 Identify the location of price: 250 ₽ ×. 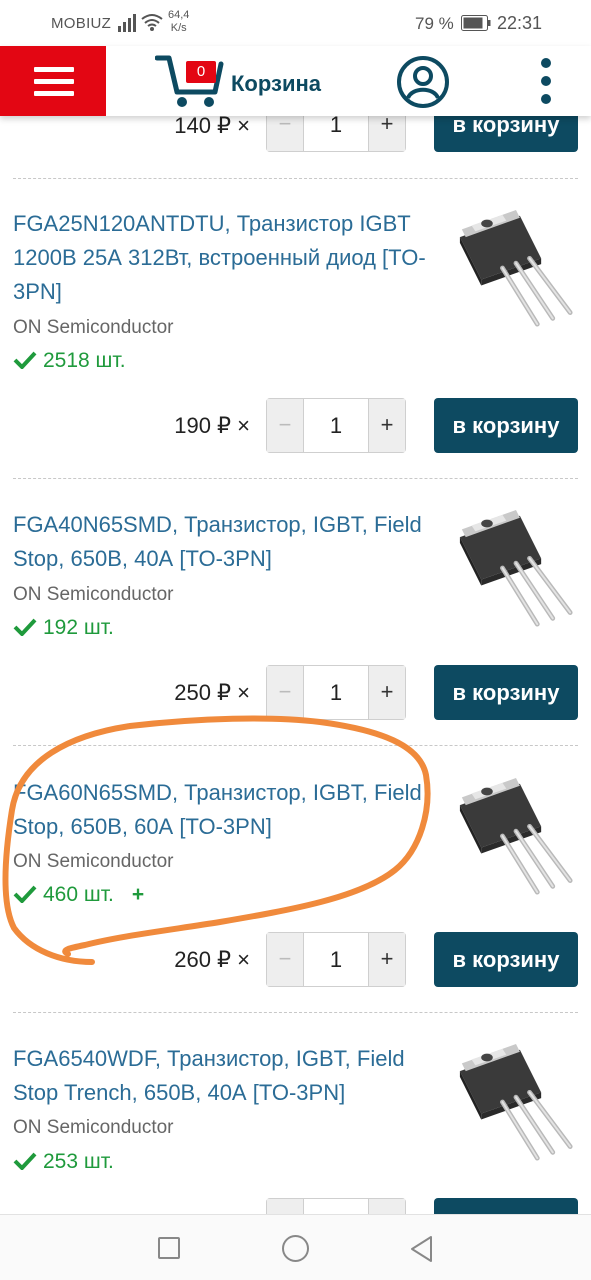
(212, 692).